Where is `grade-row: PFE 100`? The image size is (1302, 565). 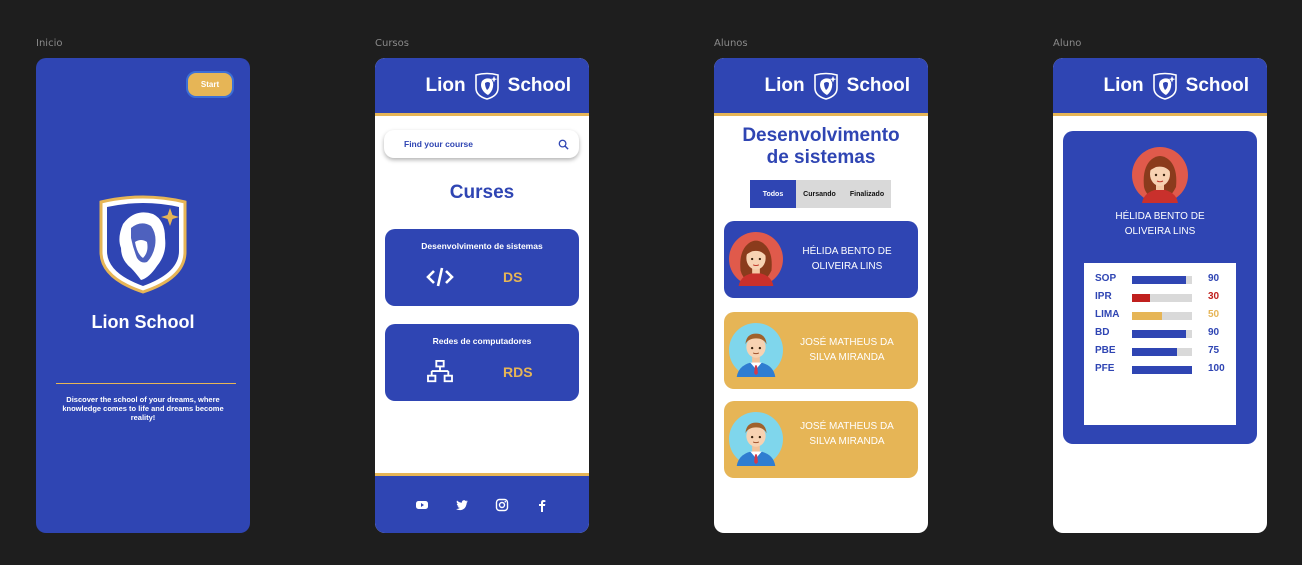
grade-row: PFE 100 is located at coordinates (1160, 372).